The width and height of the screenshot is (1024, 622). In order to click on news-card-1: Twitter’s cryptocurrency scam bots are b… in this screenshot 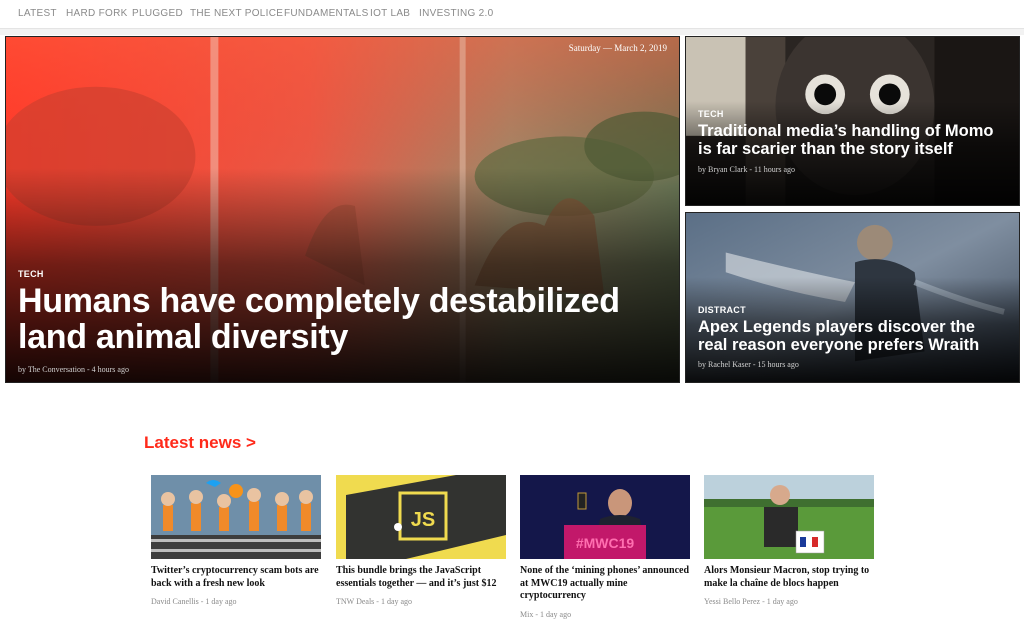, I will do `click(236, 540)`.